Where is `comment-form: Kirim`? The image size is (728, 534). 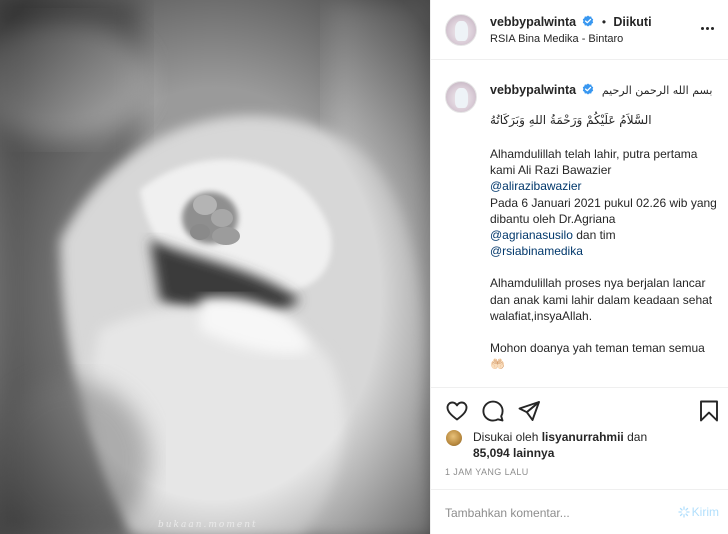 comment-form: Kirim is located at coordinates (579, 511).